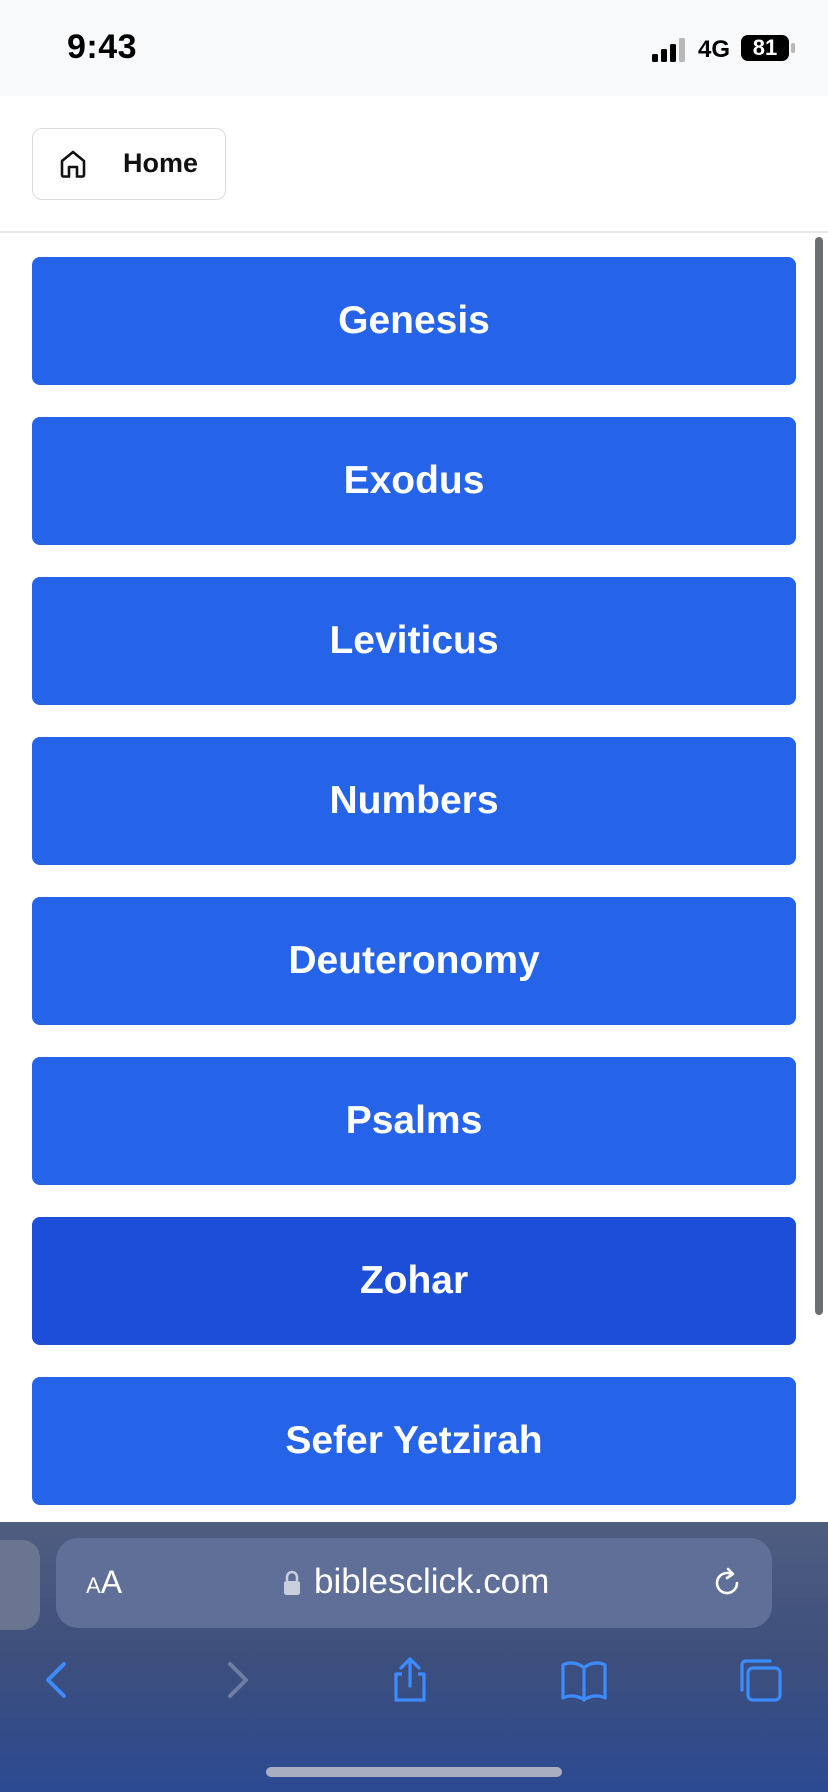 This screenshot has width=828, height=1792. I want to click on book-button-sefer-yetzirah: Sefer Yetzirah, so click(414, 1441).